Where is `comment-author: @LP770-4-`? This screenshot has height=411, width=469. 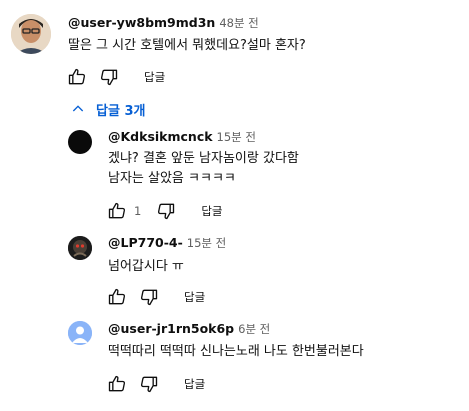
comment-author: @LP770-4- is located at coordinates (145, 242).